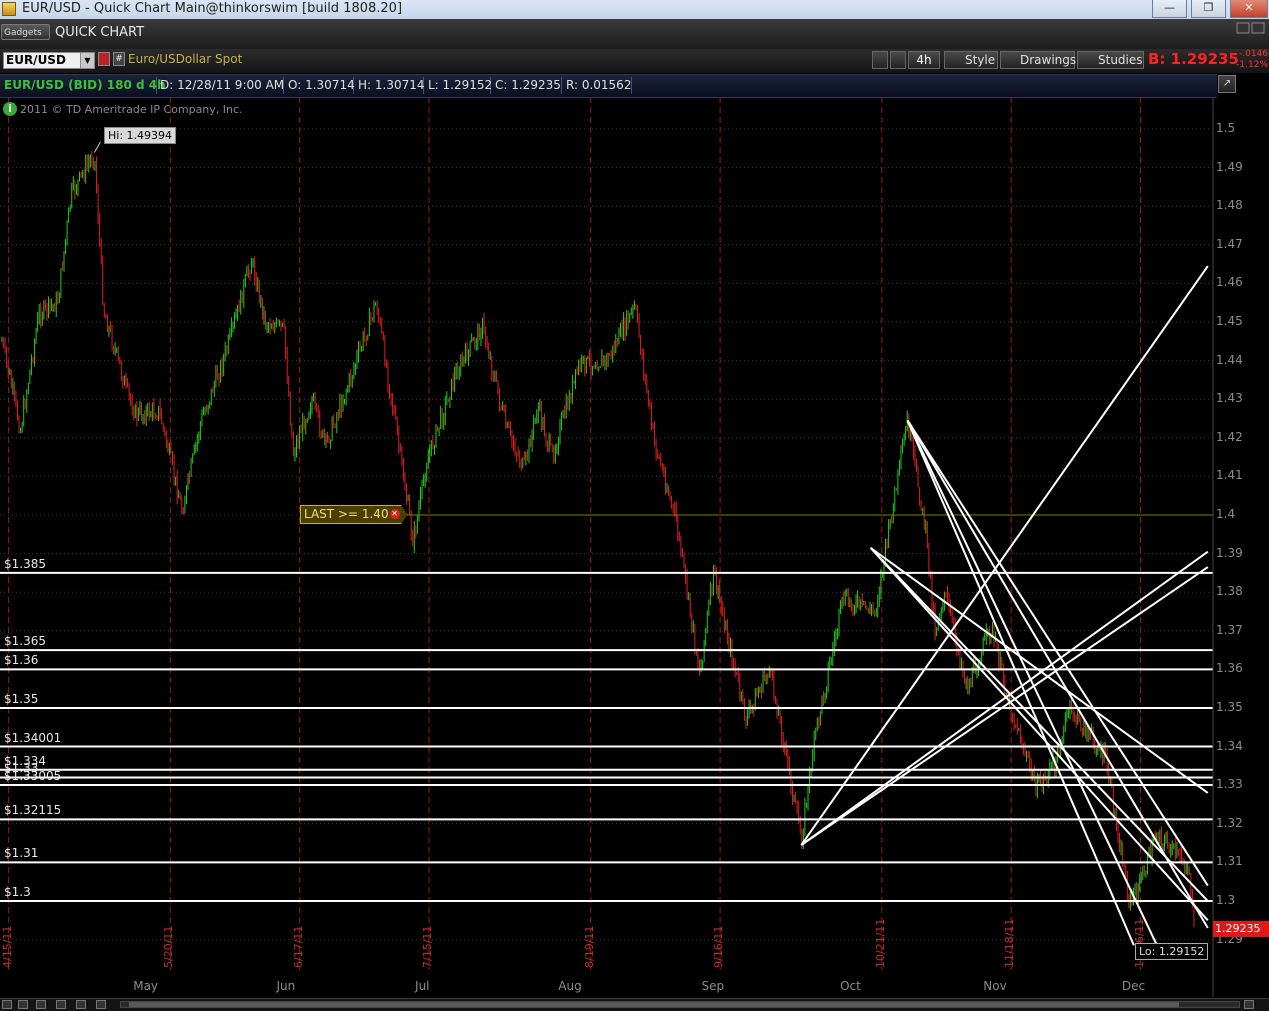 The image size is (1269, 1011). Describe the element at coordinates (880, 943) in the screenshot. I see `date-marker-label: 10/21/11` at that location.